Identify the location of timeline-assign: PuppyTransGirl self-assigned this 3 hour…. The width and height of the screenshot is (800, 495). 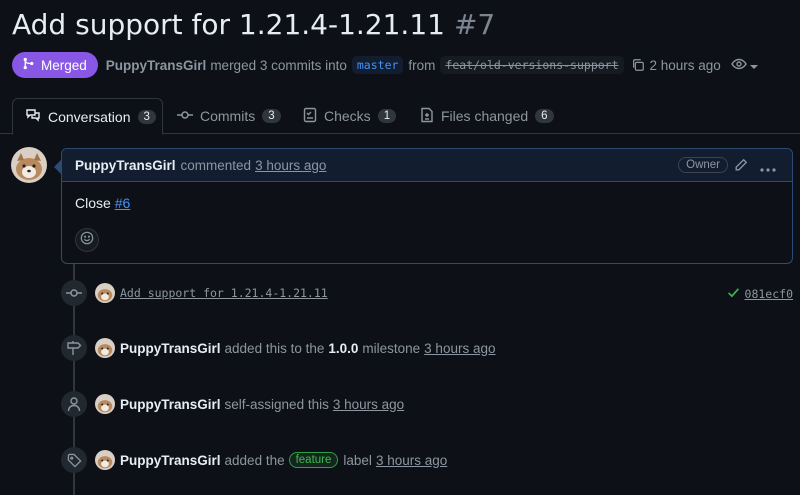
(232, 404).